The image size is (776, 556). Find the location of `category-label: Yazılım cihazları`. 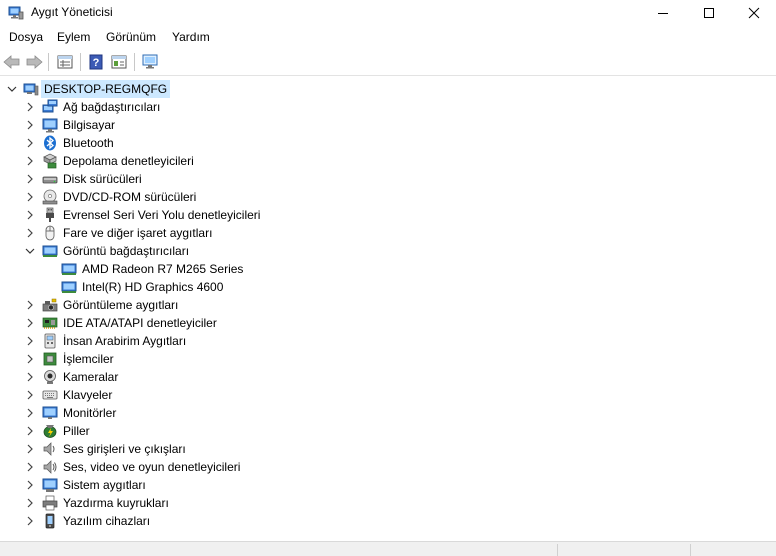

category-label: Yazılım cihazları is located at coordinates (107, 521).